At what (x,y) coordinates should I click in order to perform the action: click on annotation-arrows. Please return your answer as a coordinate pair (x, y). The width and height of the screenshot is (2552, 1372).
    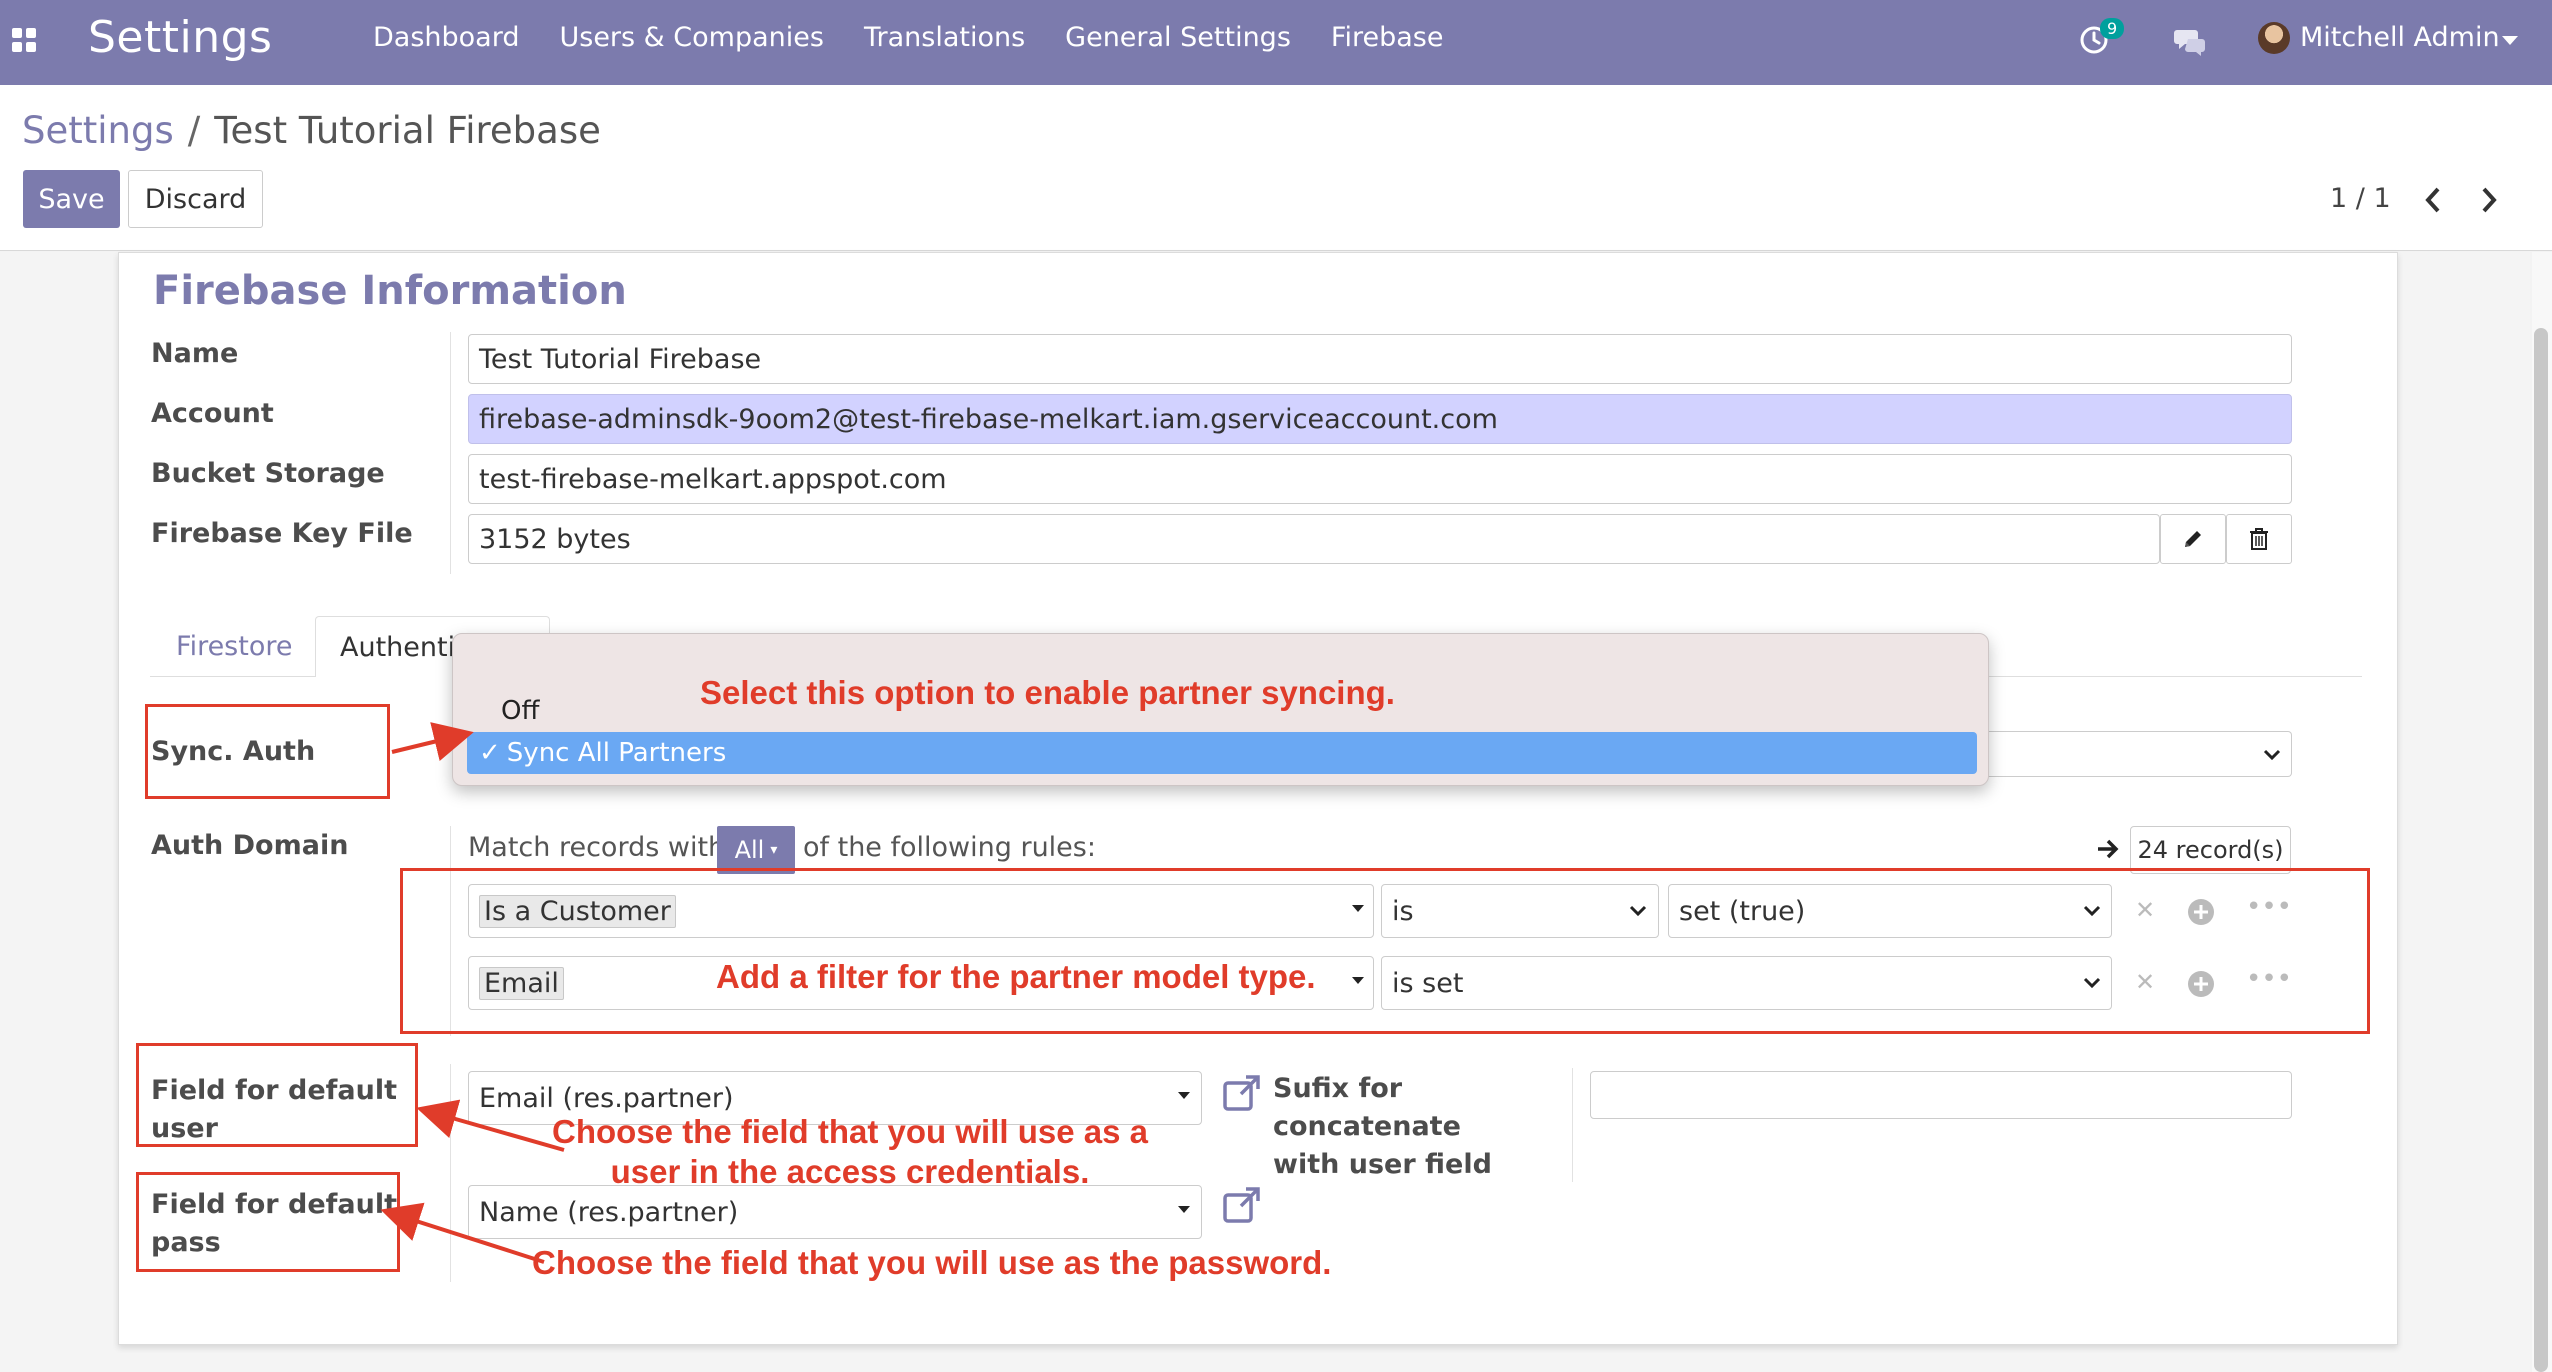
    Looking at the image, I should click on (472, 993).